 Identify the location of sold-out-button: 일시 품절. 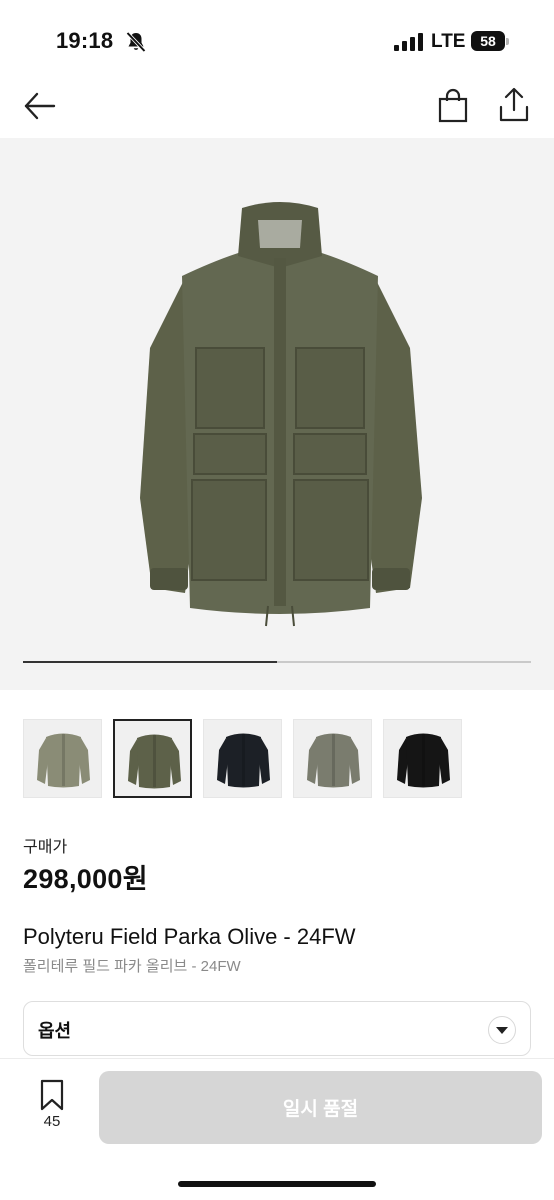
(320, 1107).